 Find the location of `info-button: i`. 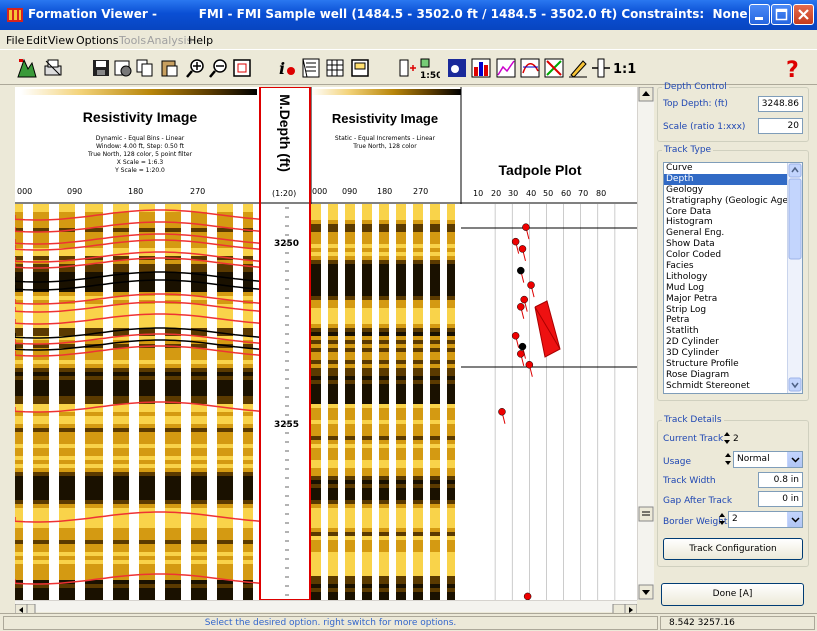

info-button: i is located at coordinates (287, 68).